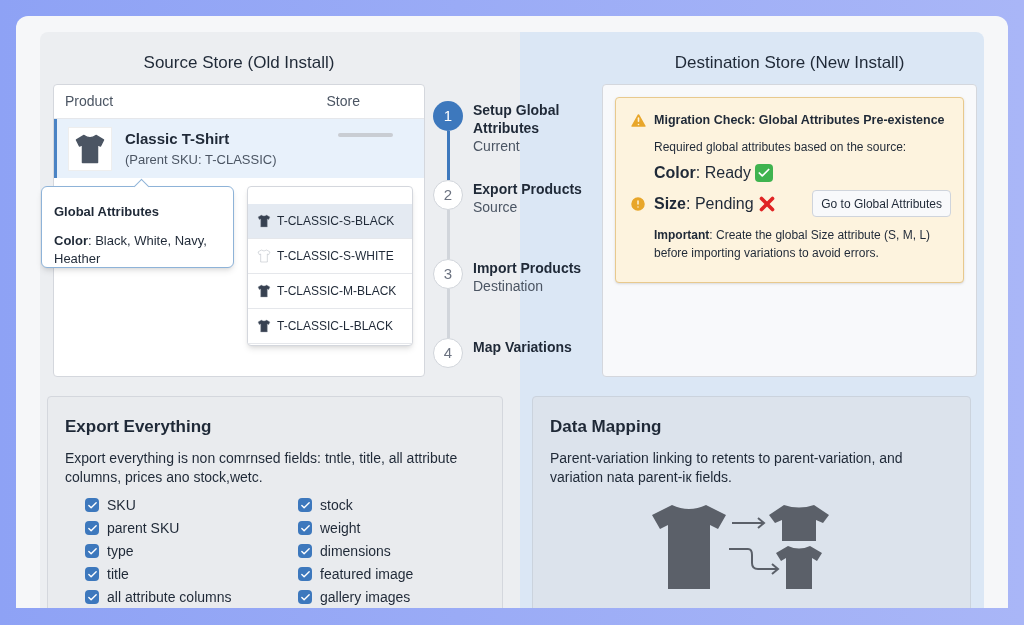 The height and width of the screenshot is (625, 1024). What do you see at coordinates (881, 203) in the screenshot?
I see `global-attributes-button: Go to Global Attributes` at bounding box center [881, 203].